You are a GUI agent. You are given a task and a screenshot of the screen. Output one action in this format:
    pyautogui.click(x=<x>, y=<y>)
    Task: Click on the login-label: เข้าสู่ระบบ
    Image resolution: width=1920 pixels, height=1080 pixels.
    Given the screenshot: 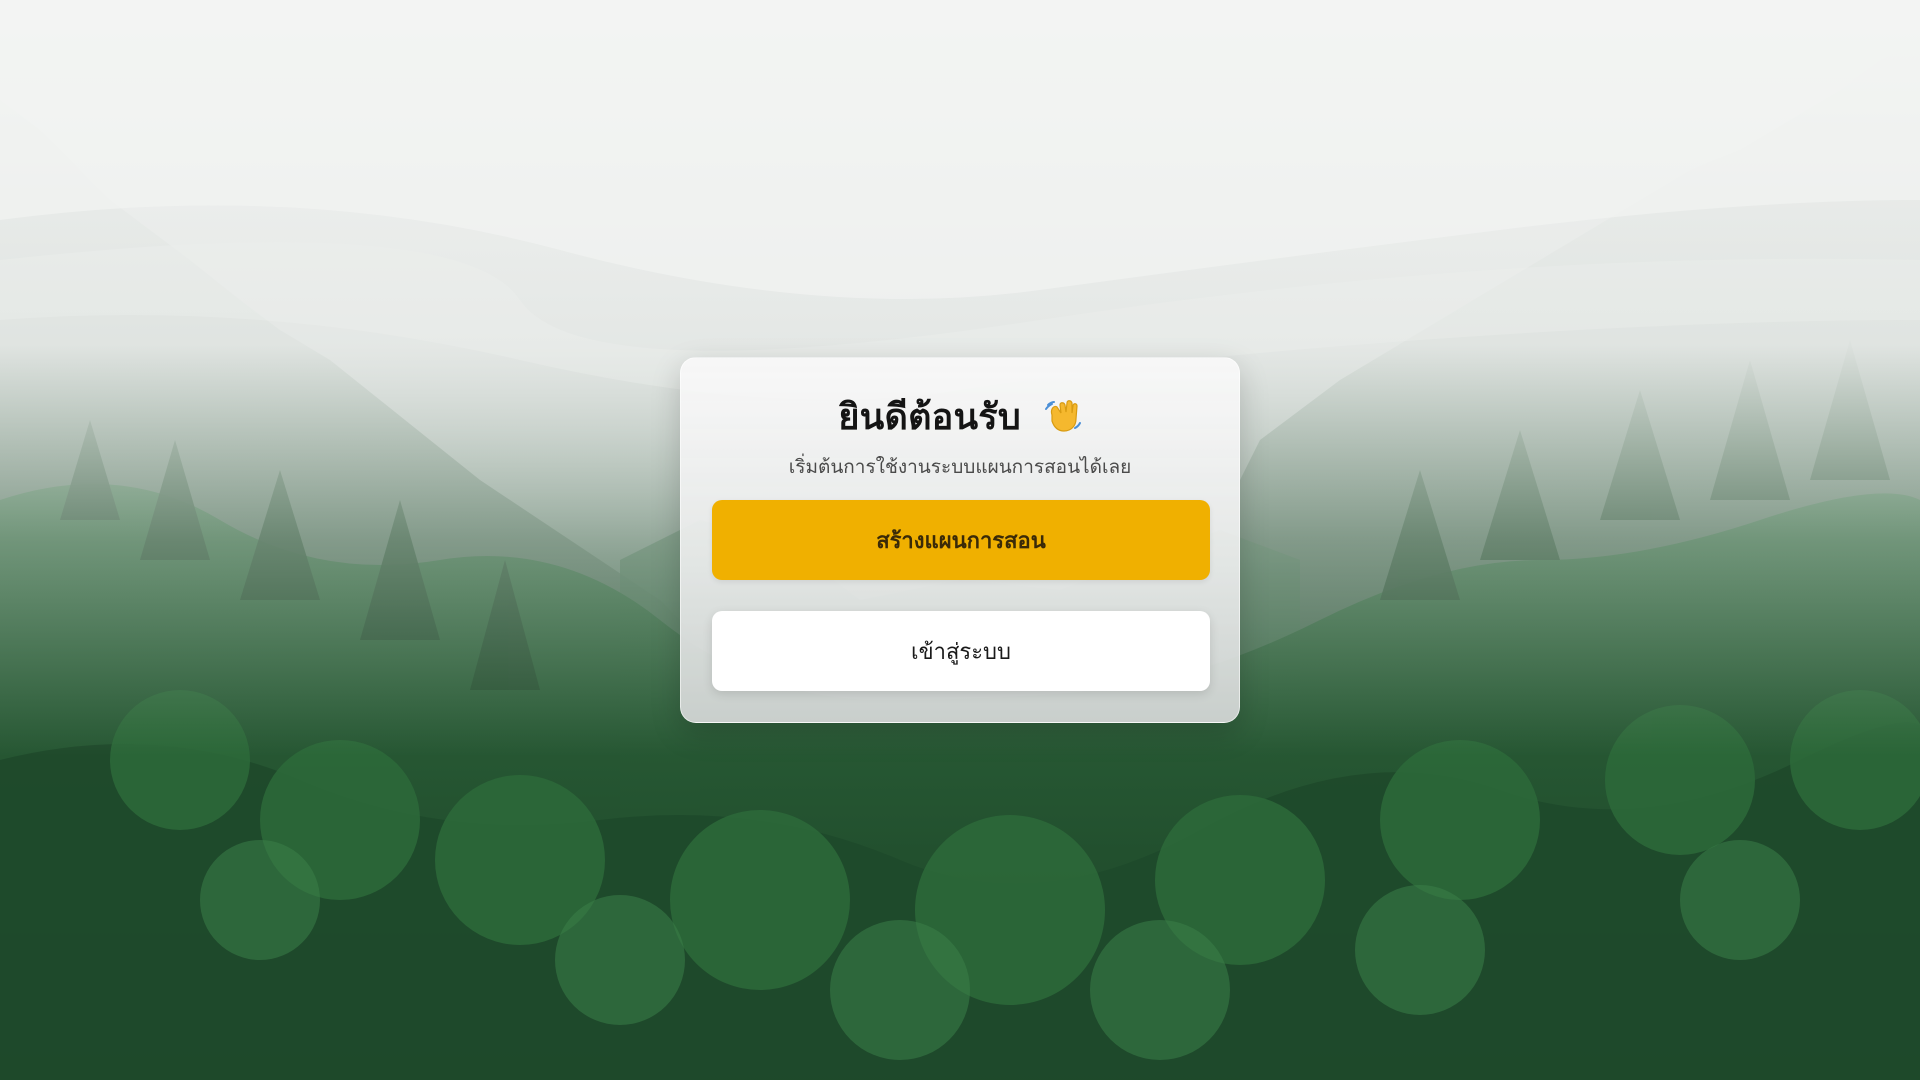 What is the action you would take?
    pyautogui.click(x=961, y=652)
    